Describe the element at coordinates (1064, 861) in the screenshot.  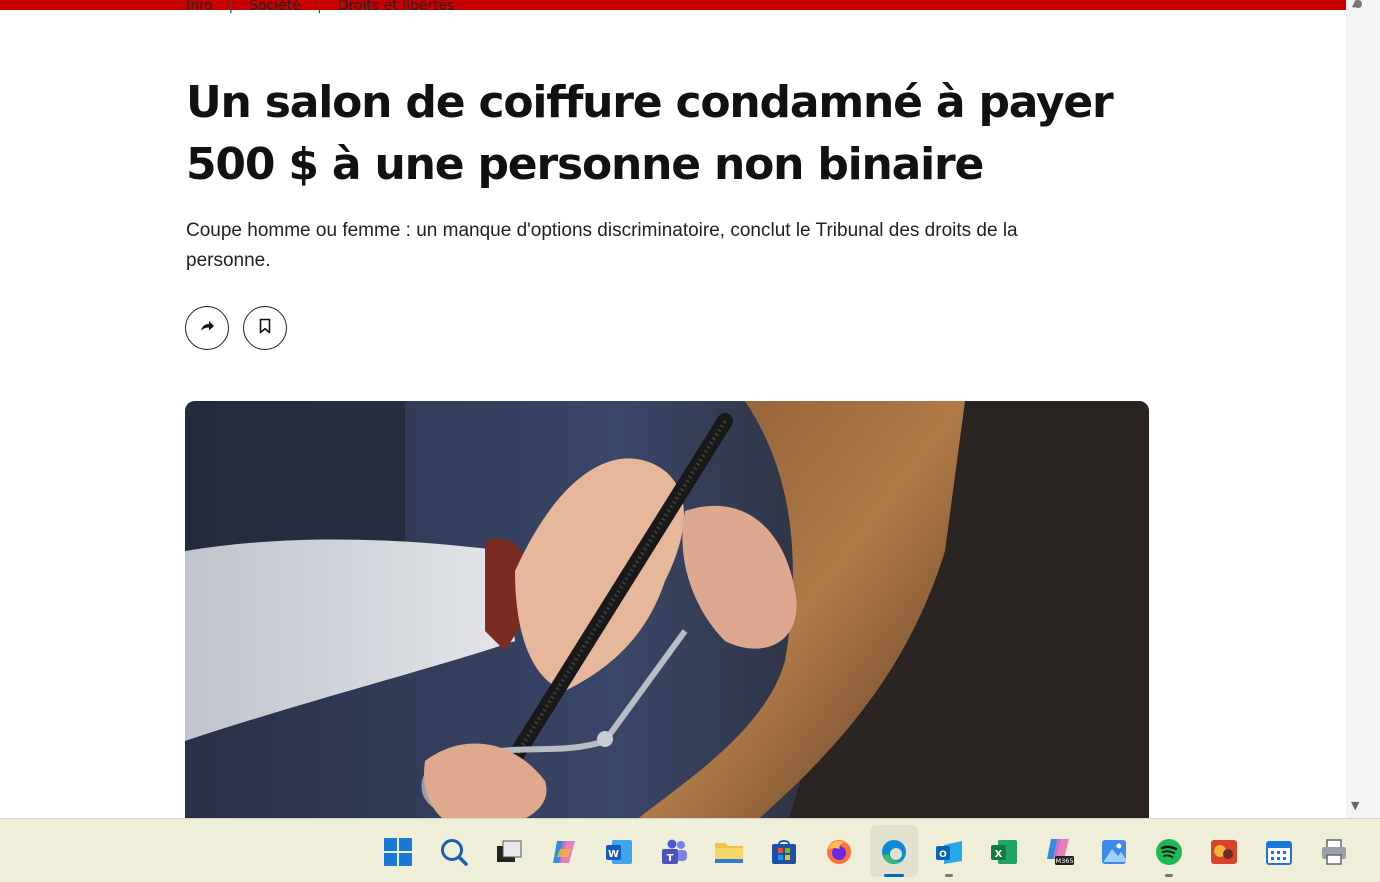
I see `m365-badge-label: M365` at that location.